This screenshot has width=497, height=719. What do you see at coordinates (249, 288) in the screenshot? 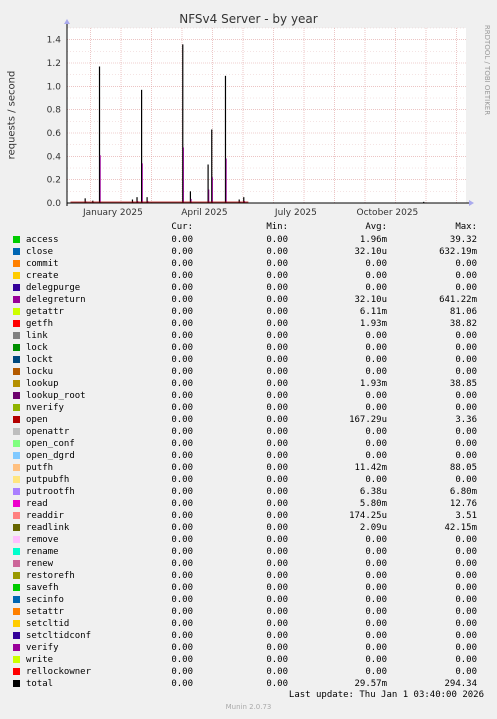
I see `legend-row-delegpurge: delegpurge 0.00 0.00 0.00 0.00` at bounding box center [249, 288].